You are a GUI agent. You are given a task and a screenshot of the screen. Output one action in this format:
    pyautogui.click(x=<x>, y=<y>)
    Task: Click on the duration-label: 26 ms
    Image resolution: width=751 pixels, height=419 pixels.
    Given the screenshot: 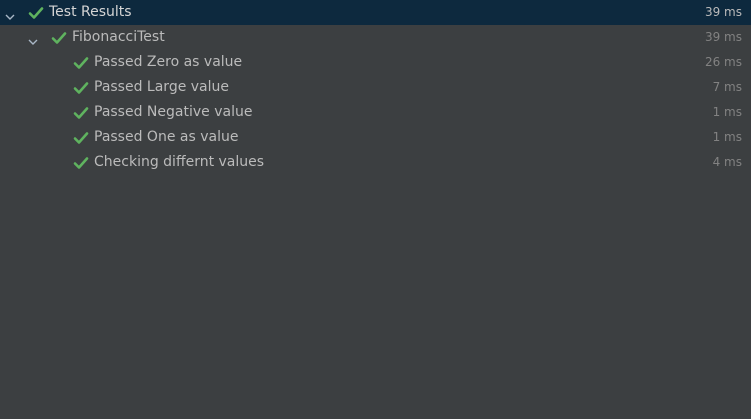 What is the action you would take?
    pyautogui.click(x=723, y=62)
    